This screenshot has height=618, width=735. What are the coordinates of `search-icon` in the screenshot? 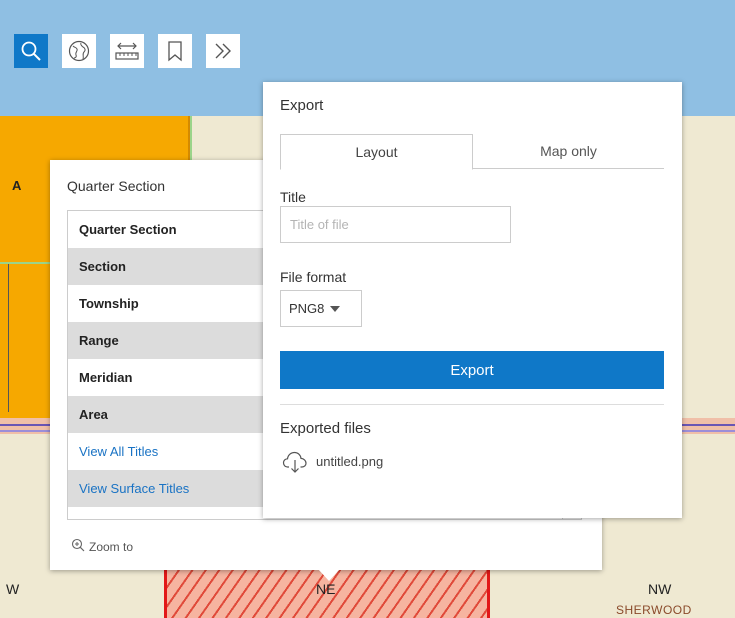 It's located at (31, 51).